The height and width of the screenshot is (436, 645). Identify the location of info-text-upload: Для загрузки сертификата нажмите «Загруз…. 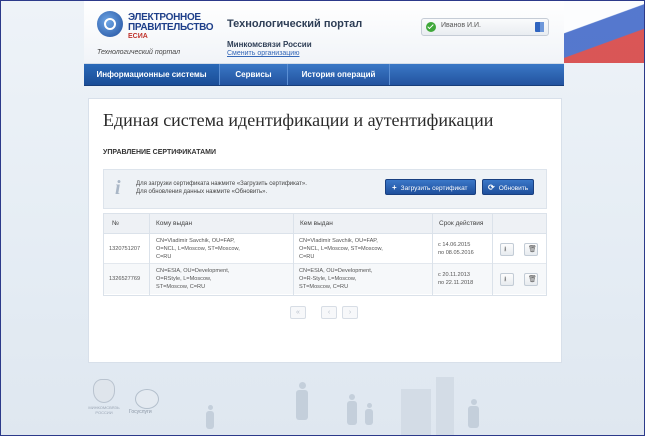
(221, 184).